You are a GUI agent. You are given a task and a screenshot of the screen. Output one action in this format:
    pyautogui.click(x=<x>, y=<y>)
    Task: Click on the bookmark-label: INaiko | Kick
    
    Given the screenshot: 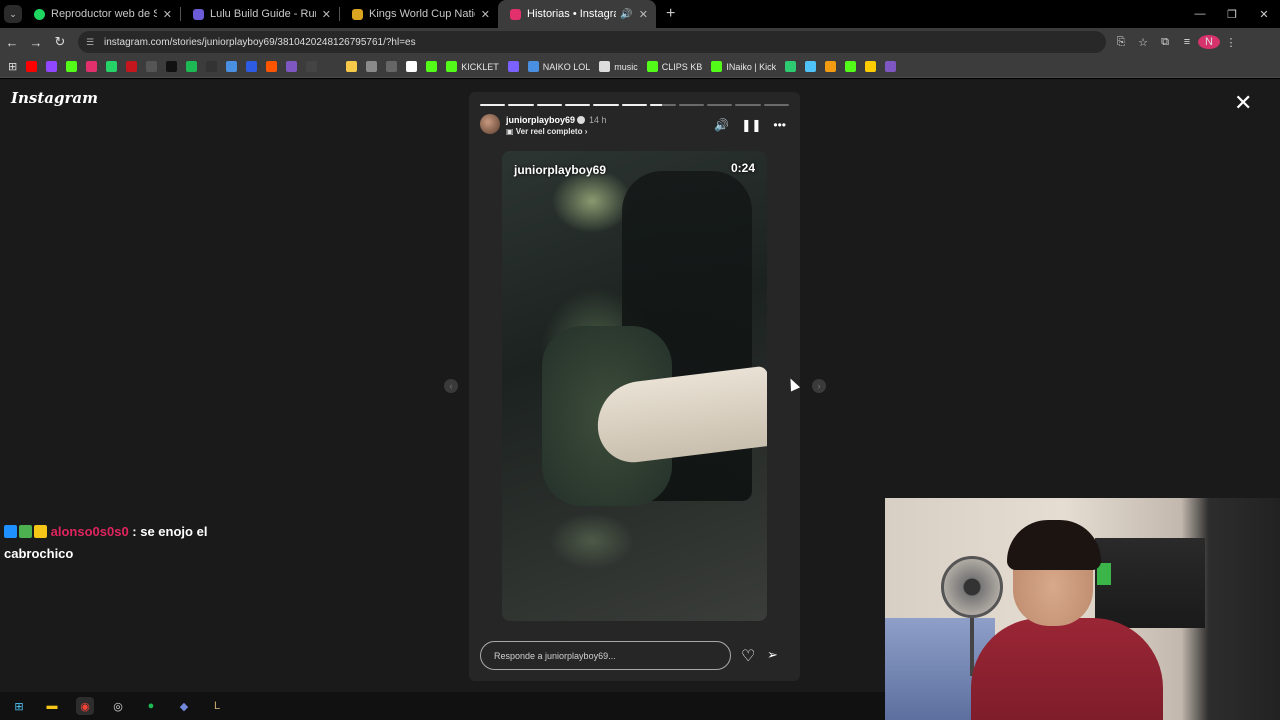 What is the action you would take?
    pyautogui.click(x=751, y=66)
    